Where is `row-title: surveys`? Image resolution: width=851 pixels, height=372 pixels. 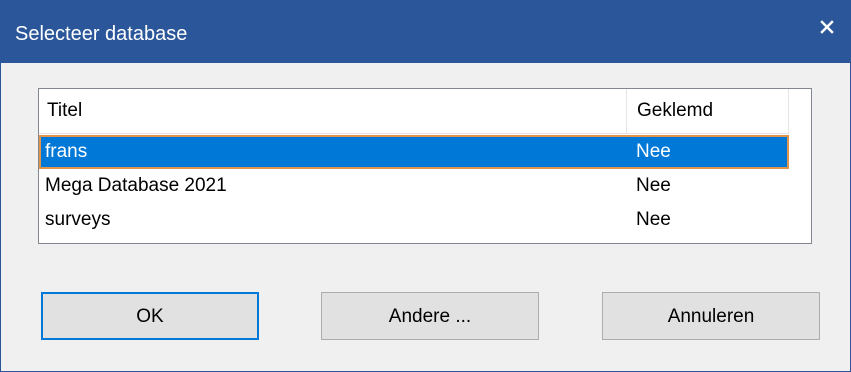
row-title: surveys is located at coordinates (78, 219).